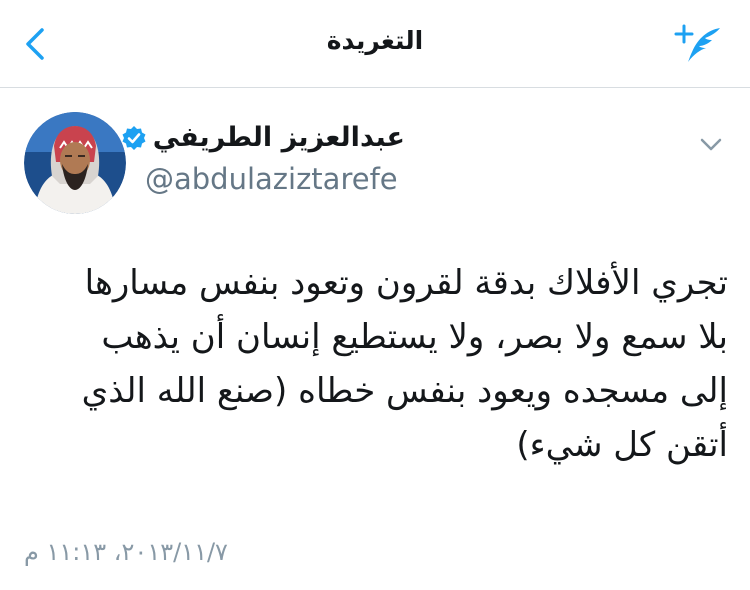 This screenshot has width=750, height=590. What do you see at coordinates (375, 40) in the screenshot?
I see `page-title: التغريدة` at bounding box center [375, 40].